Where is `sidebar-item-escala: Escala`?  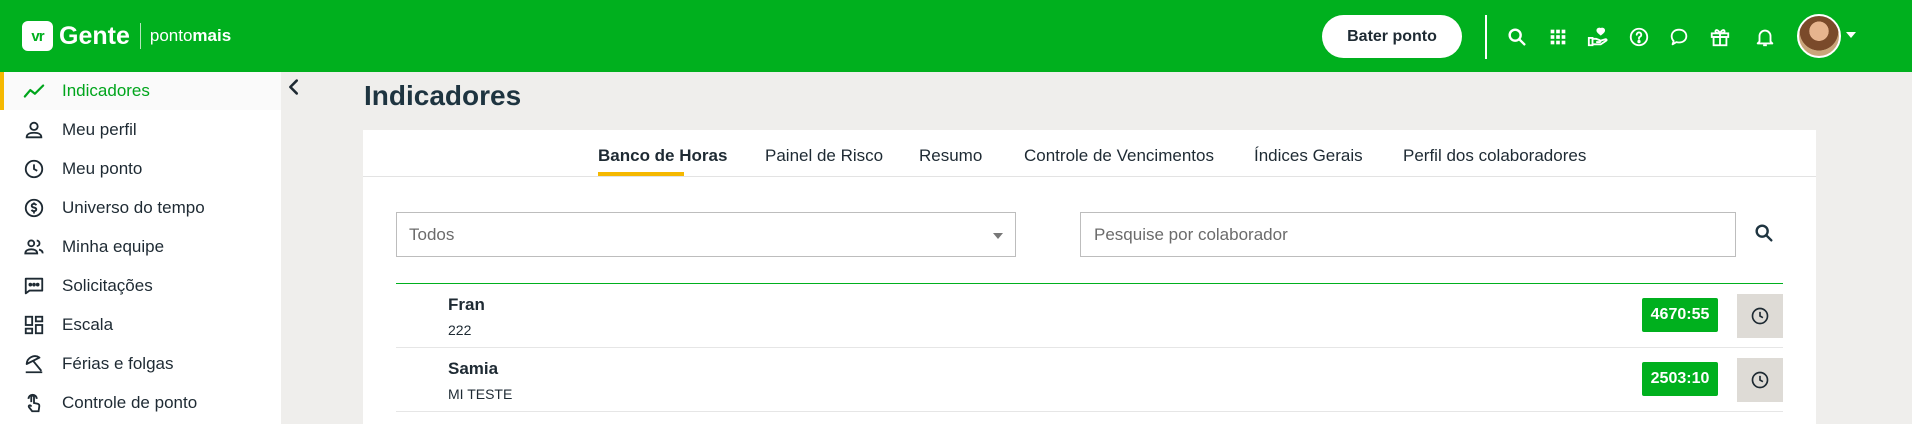 sidebar-item-escala: Escala is located at coordinates (140, 325).